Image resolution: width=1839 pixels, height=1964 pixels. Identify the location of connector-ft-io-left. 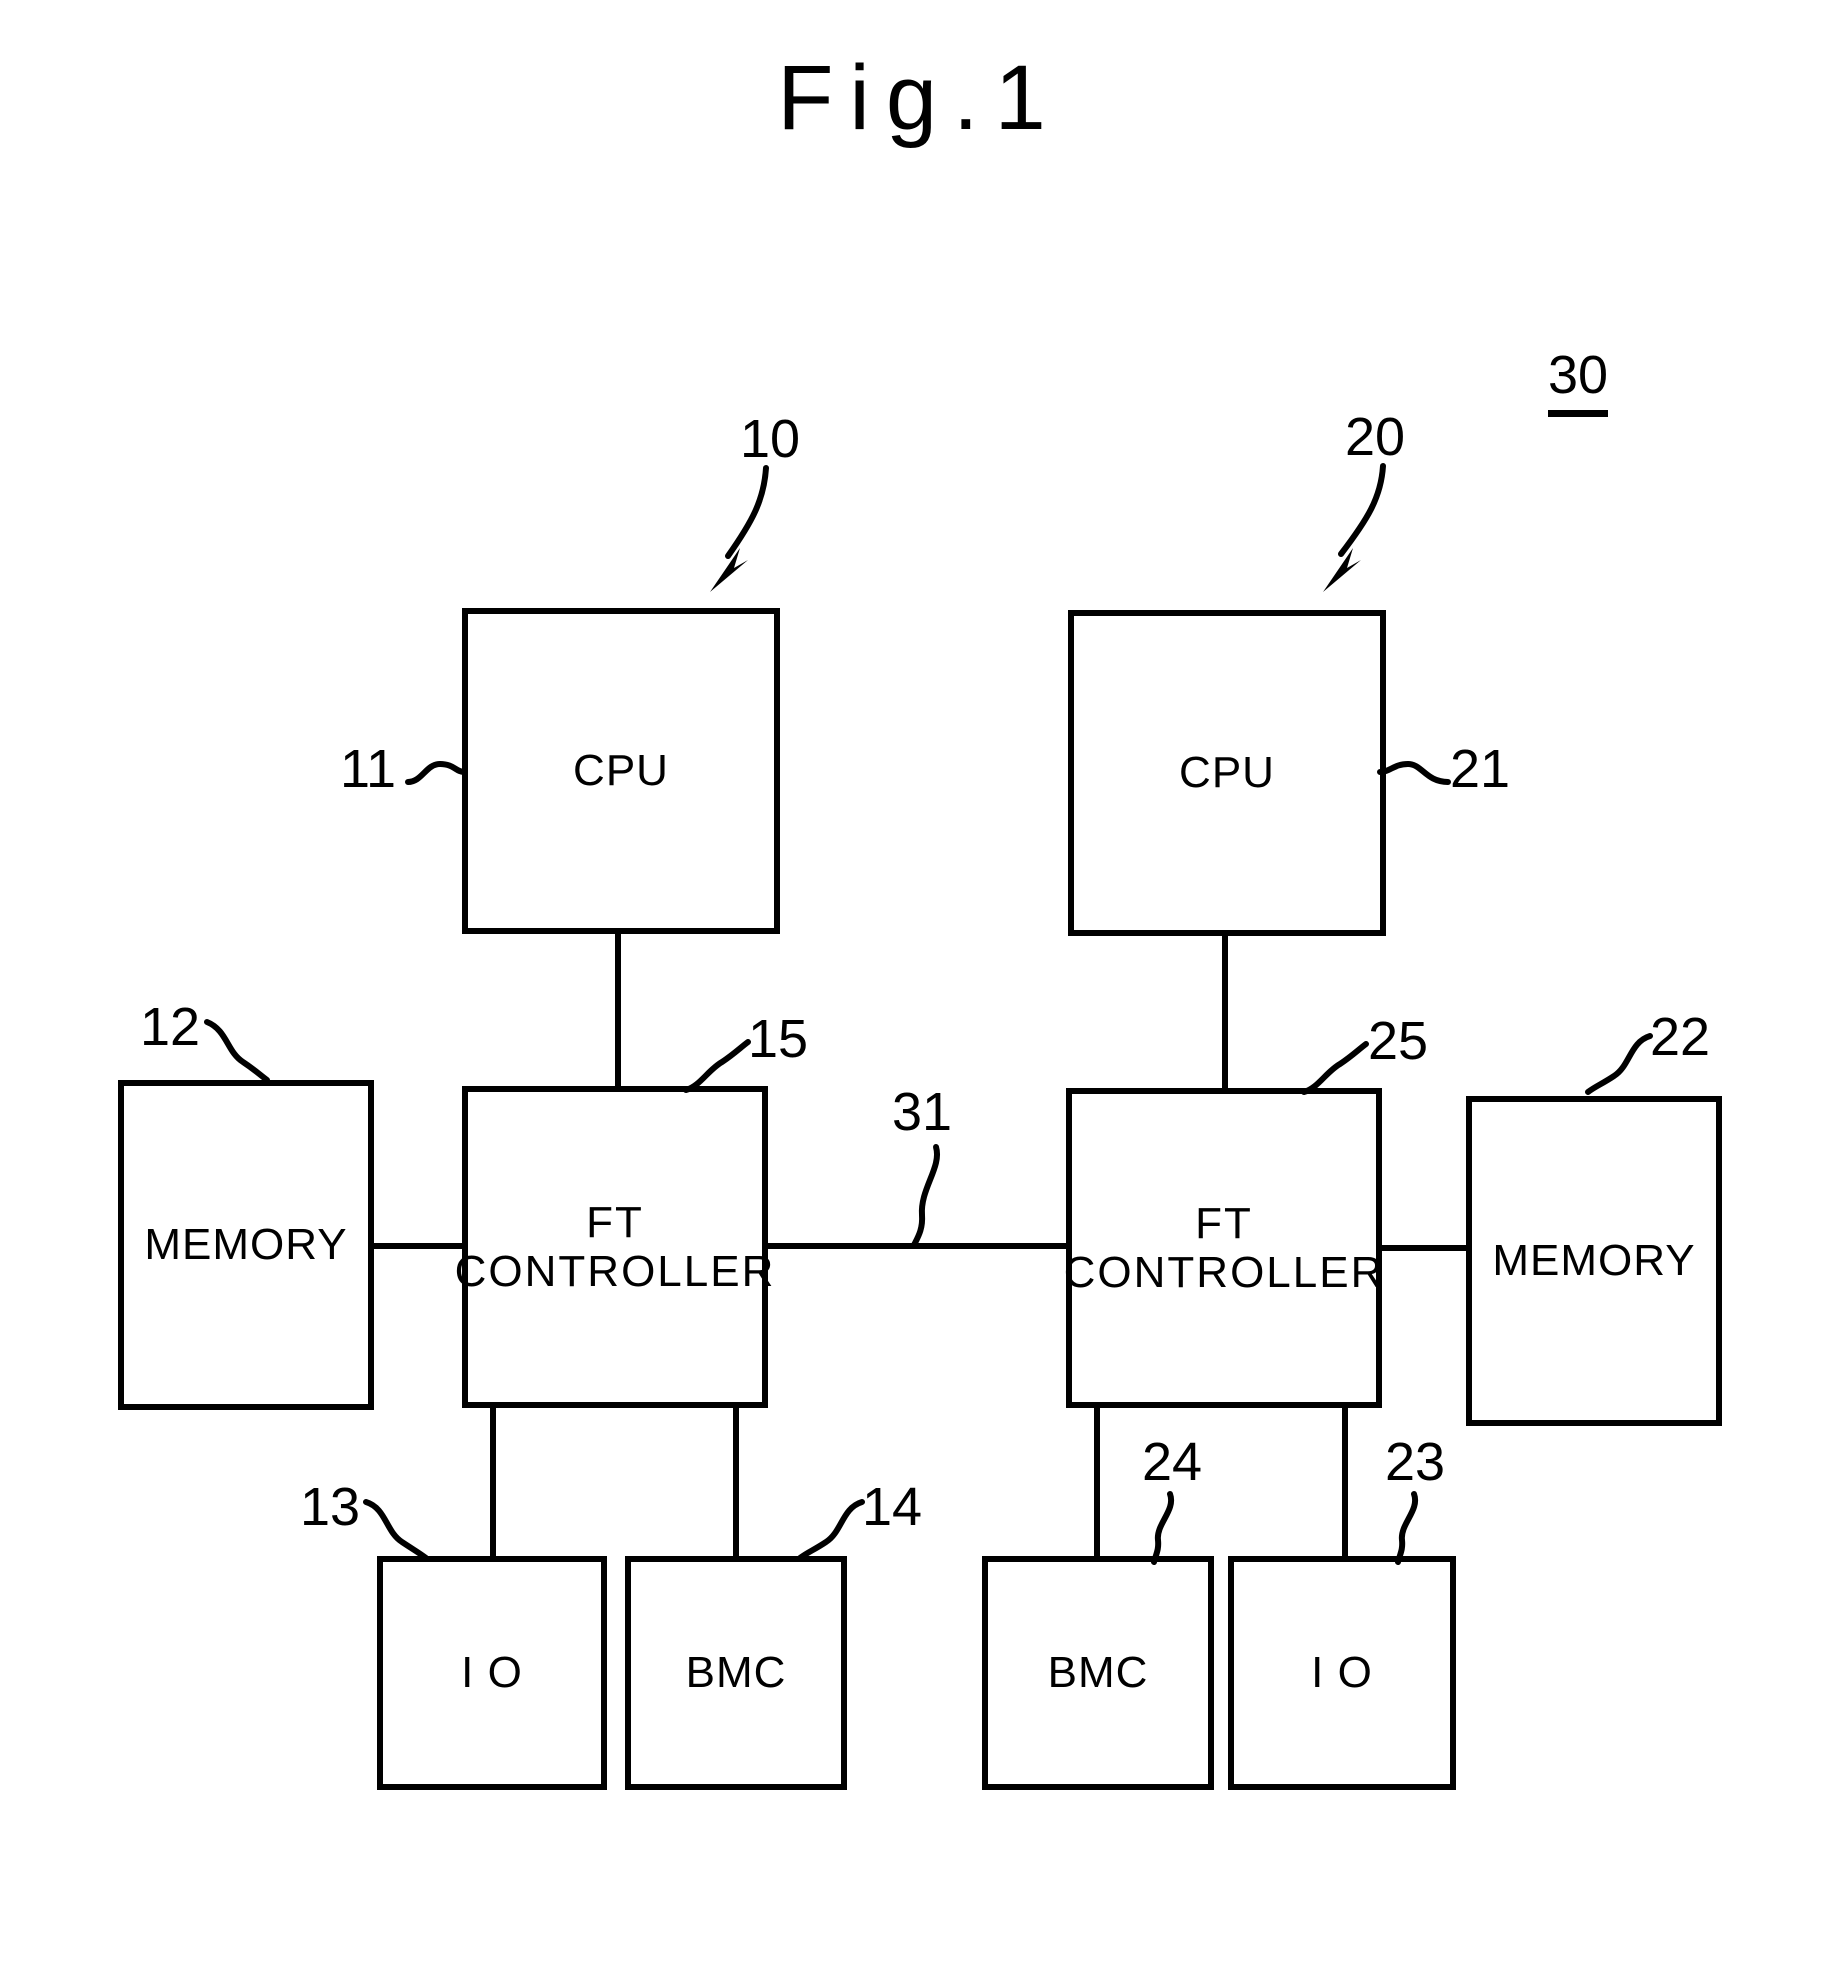
(493, 1481).